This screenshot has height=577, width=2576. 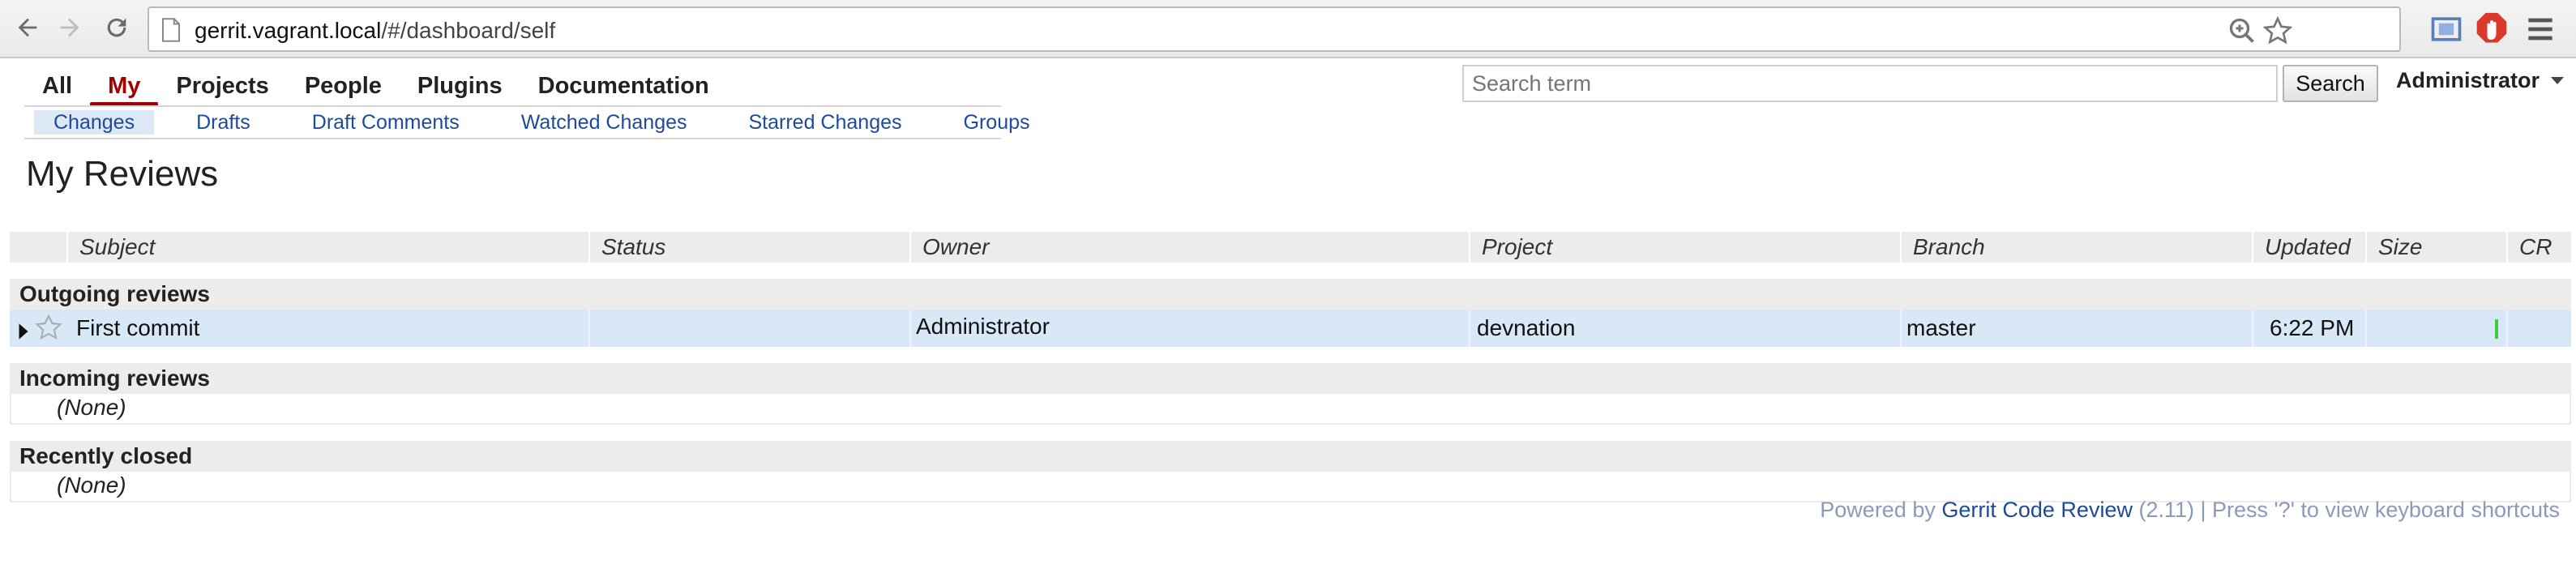 What do you see at coordinates (956, 246) in the screenshot?
I see `column-header-owner: Owner` at bounding box center [956, 246].